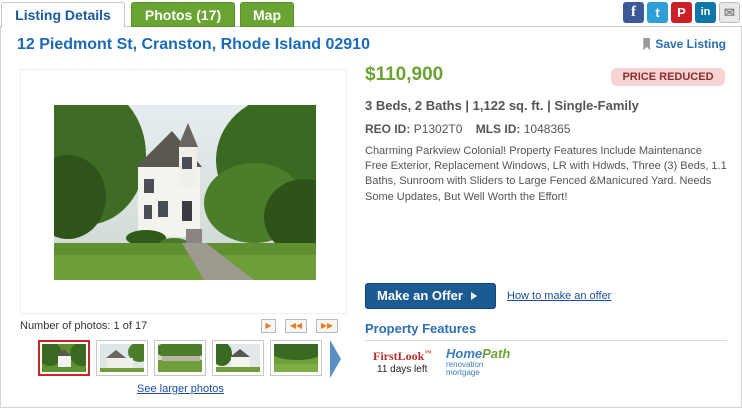 Image resolution: width=742 pixels, height=408 pixels. What do you see at coordinates (463, 372) in the screenshot?
I see `homepath-tagline-line2: mortgage` at bounding box center [463, 372].